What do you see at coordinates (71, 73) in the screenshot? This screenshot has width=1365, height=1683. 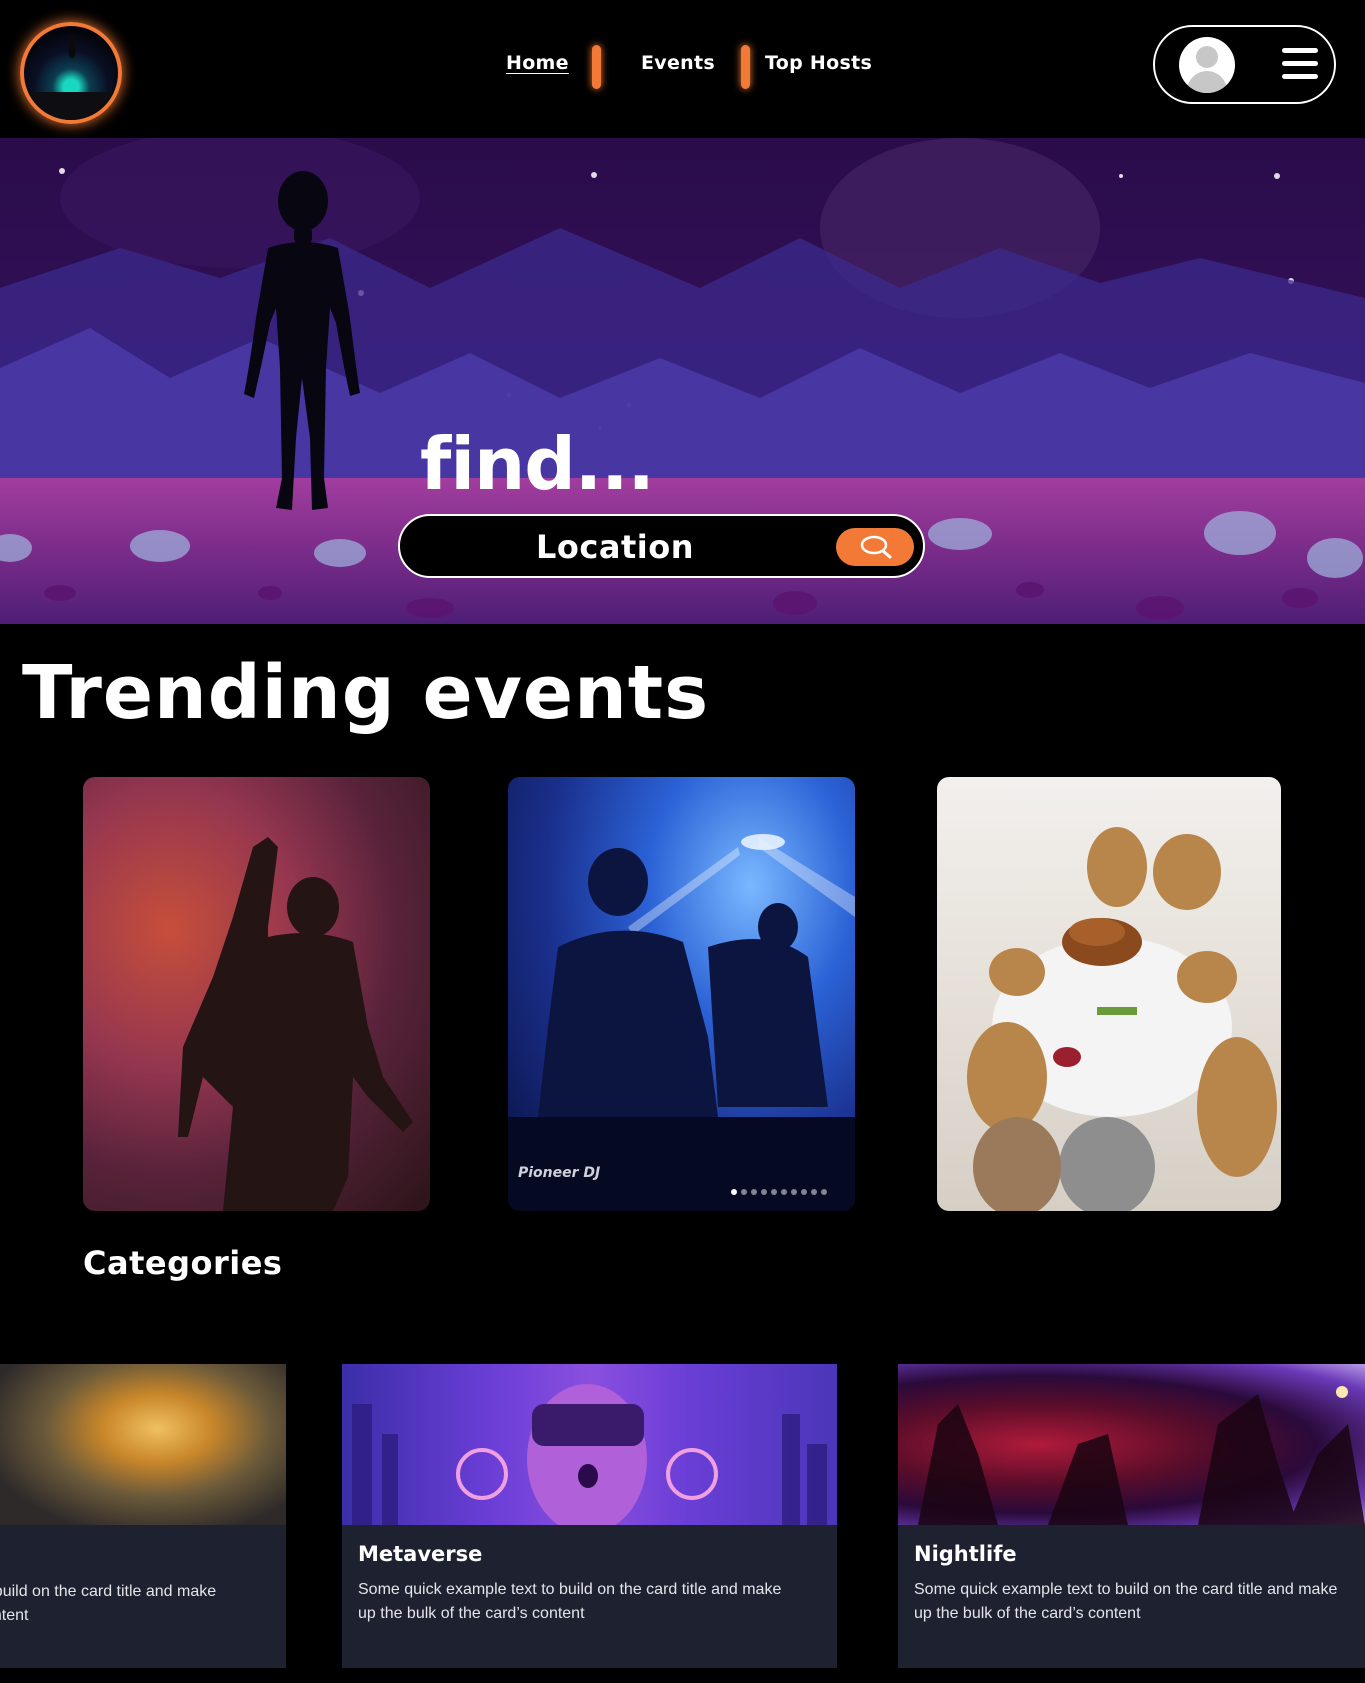 I see `brand-logo` at bounding box center [71, 73].